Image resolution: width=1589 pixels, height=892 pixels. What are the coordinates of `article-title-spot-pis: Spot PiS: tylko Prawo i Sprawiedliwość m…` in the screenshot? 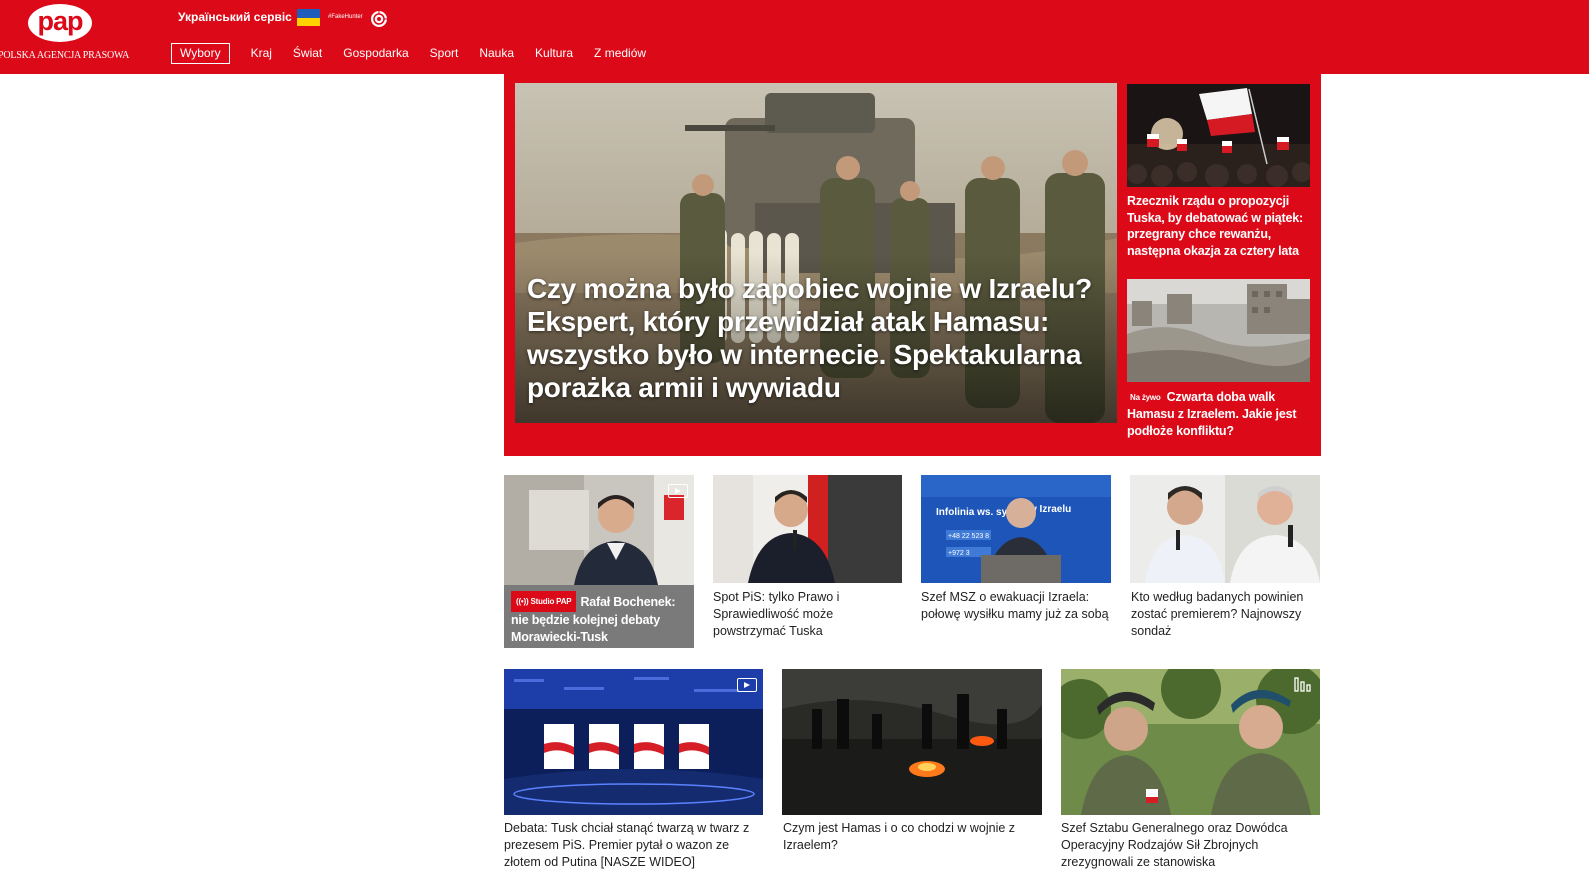 It's located at (808, 614).